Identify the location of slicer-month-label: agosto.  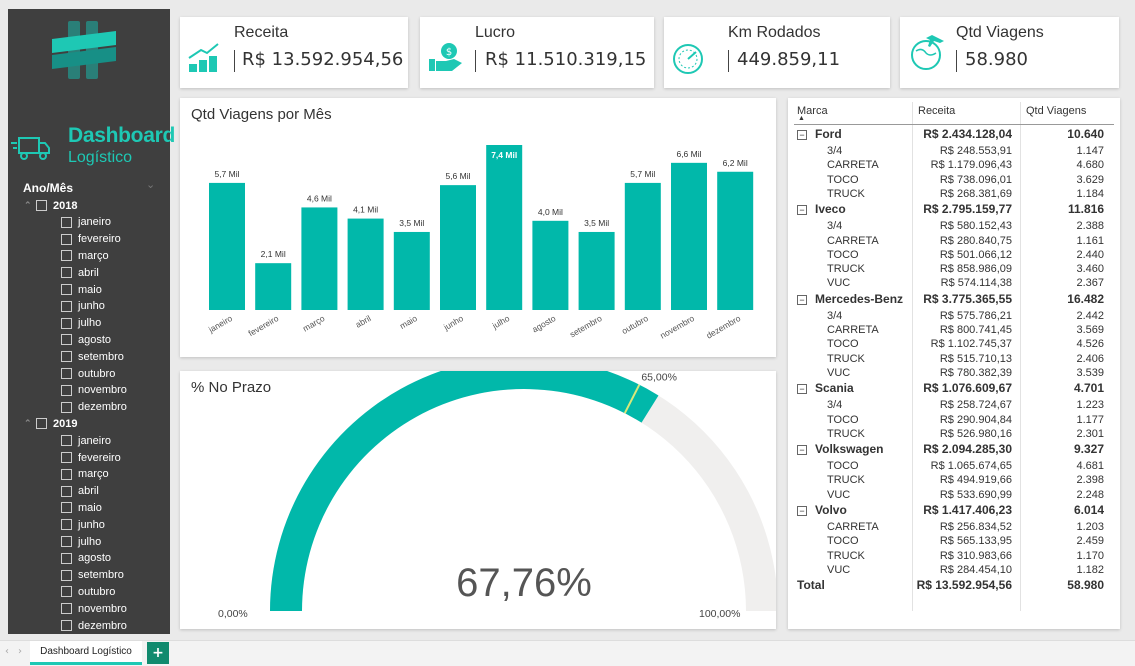
(95, 558).